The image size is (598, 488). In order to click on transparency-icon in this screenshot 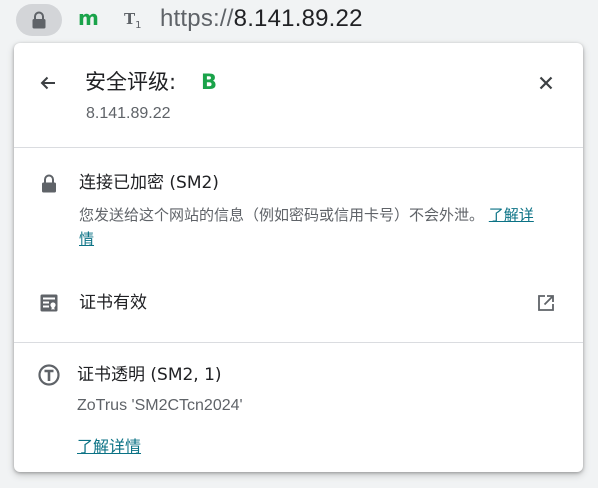, I will do `click(49, 375)`.